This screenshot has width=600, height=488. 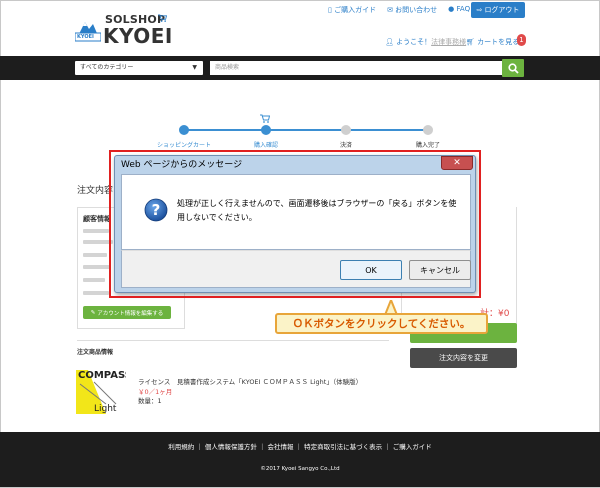 I want to click on step-cart-icon, so click(x=265, y=118).